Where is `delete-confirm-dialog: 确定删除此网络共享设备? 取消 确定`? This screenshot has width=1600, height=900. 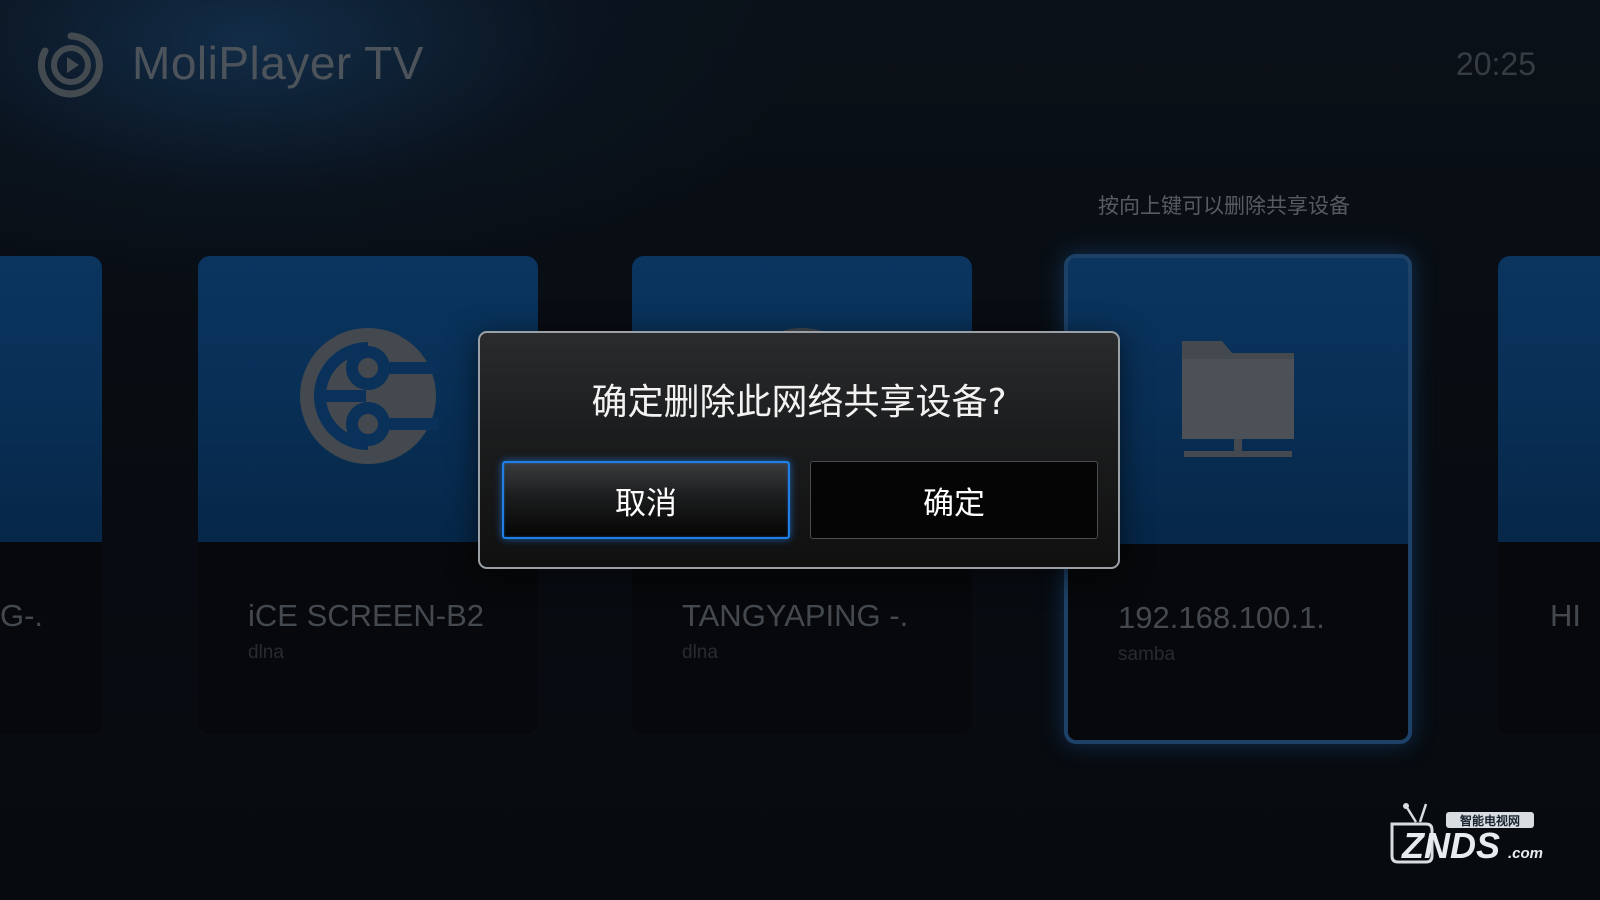
delete-confirm-dialog: 确定删除此网络共享设备? 取消 确定 is located at coordinates (799, 450).